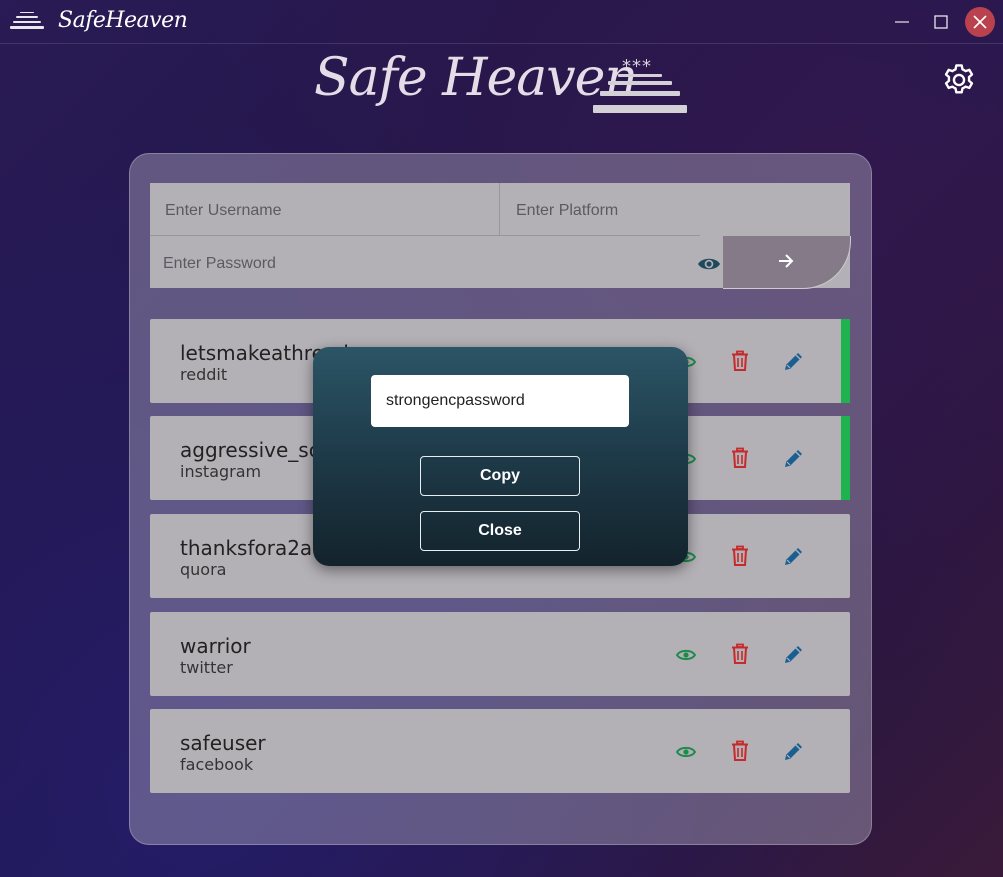 Image resolution: width=1003 pixels, height=877 pixels. What do you see at coordinates (501, 43) in the screenshot?
I see `title-bar-divider` at bounding box center [501, 43].